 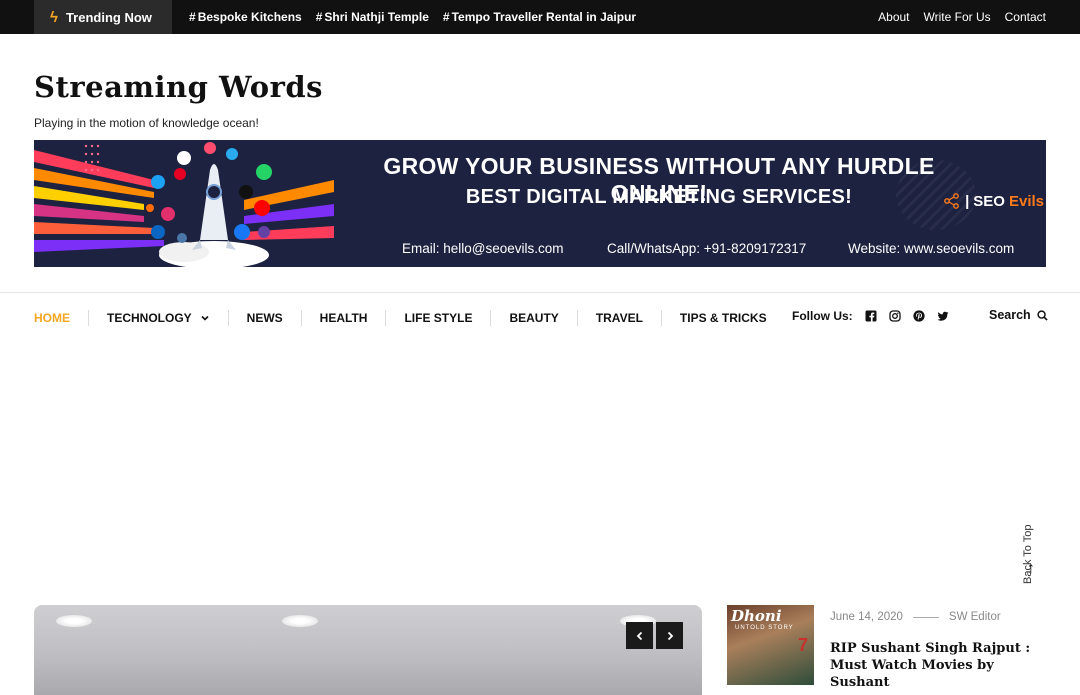 What do you see at coordinates (483, 248) in the screenshot?
I see `banner-email: Email: hello@seoevils.com` at bounding box center [483, 248].